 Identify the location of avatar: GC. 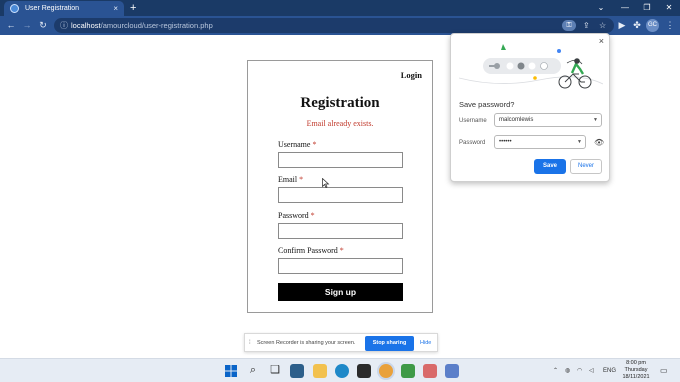
(652, 25).